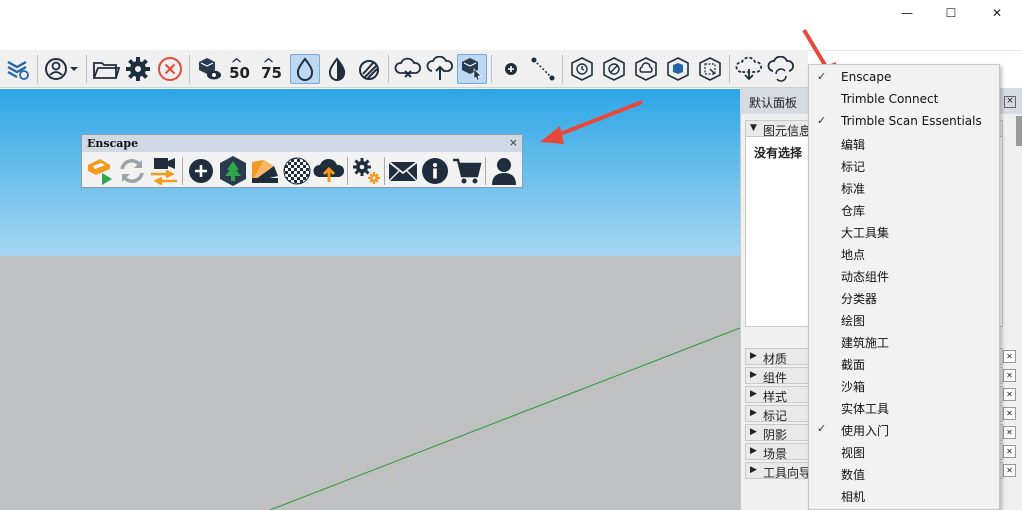 This screenshot has height=510, width=1022. I want to click on cancel-button, so click(170, 69).